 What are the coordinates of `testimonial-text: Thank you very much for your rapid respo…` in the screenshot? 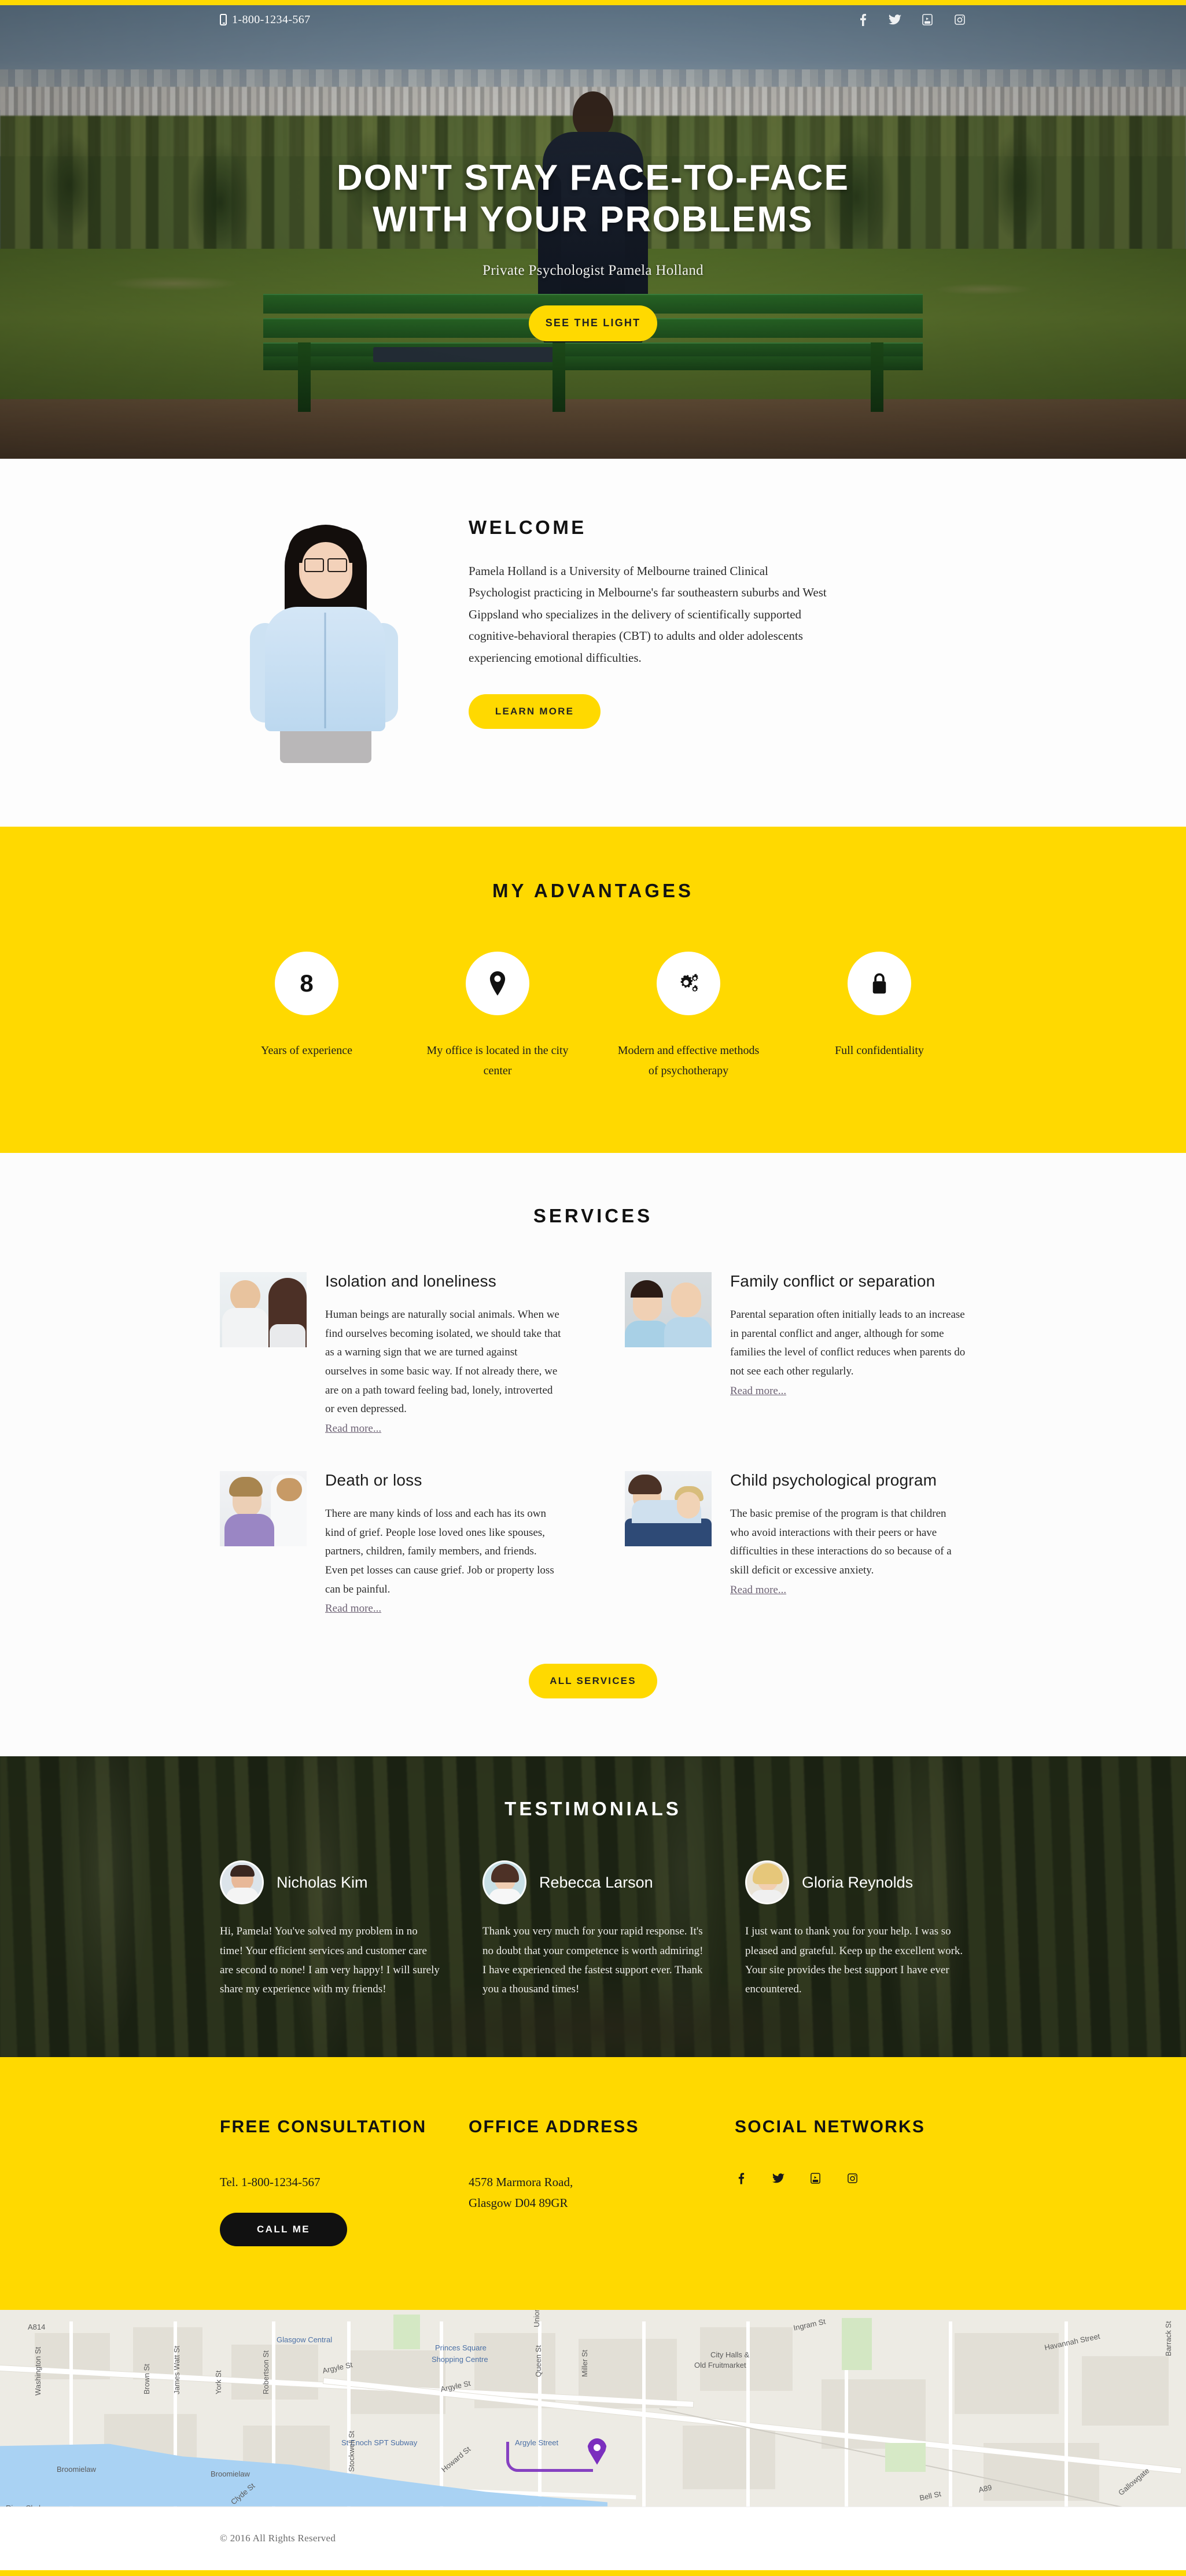 It's located at (593, 1960).